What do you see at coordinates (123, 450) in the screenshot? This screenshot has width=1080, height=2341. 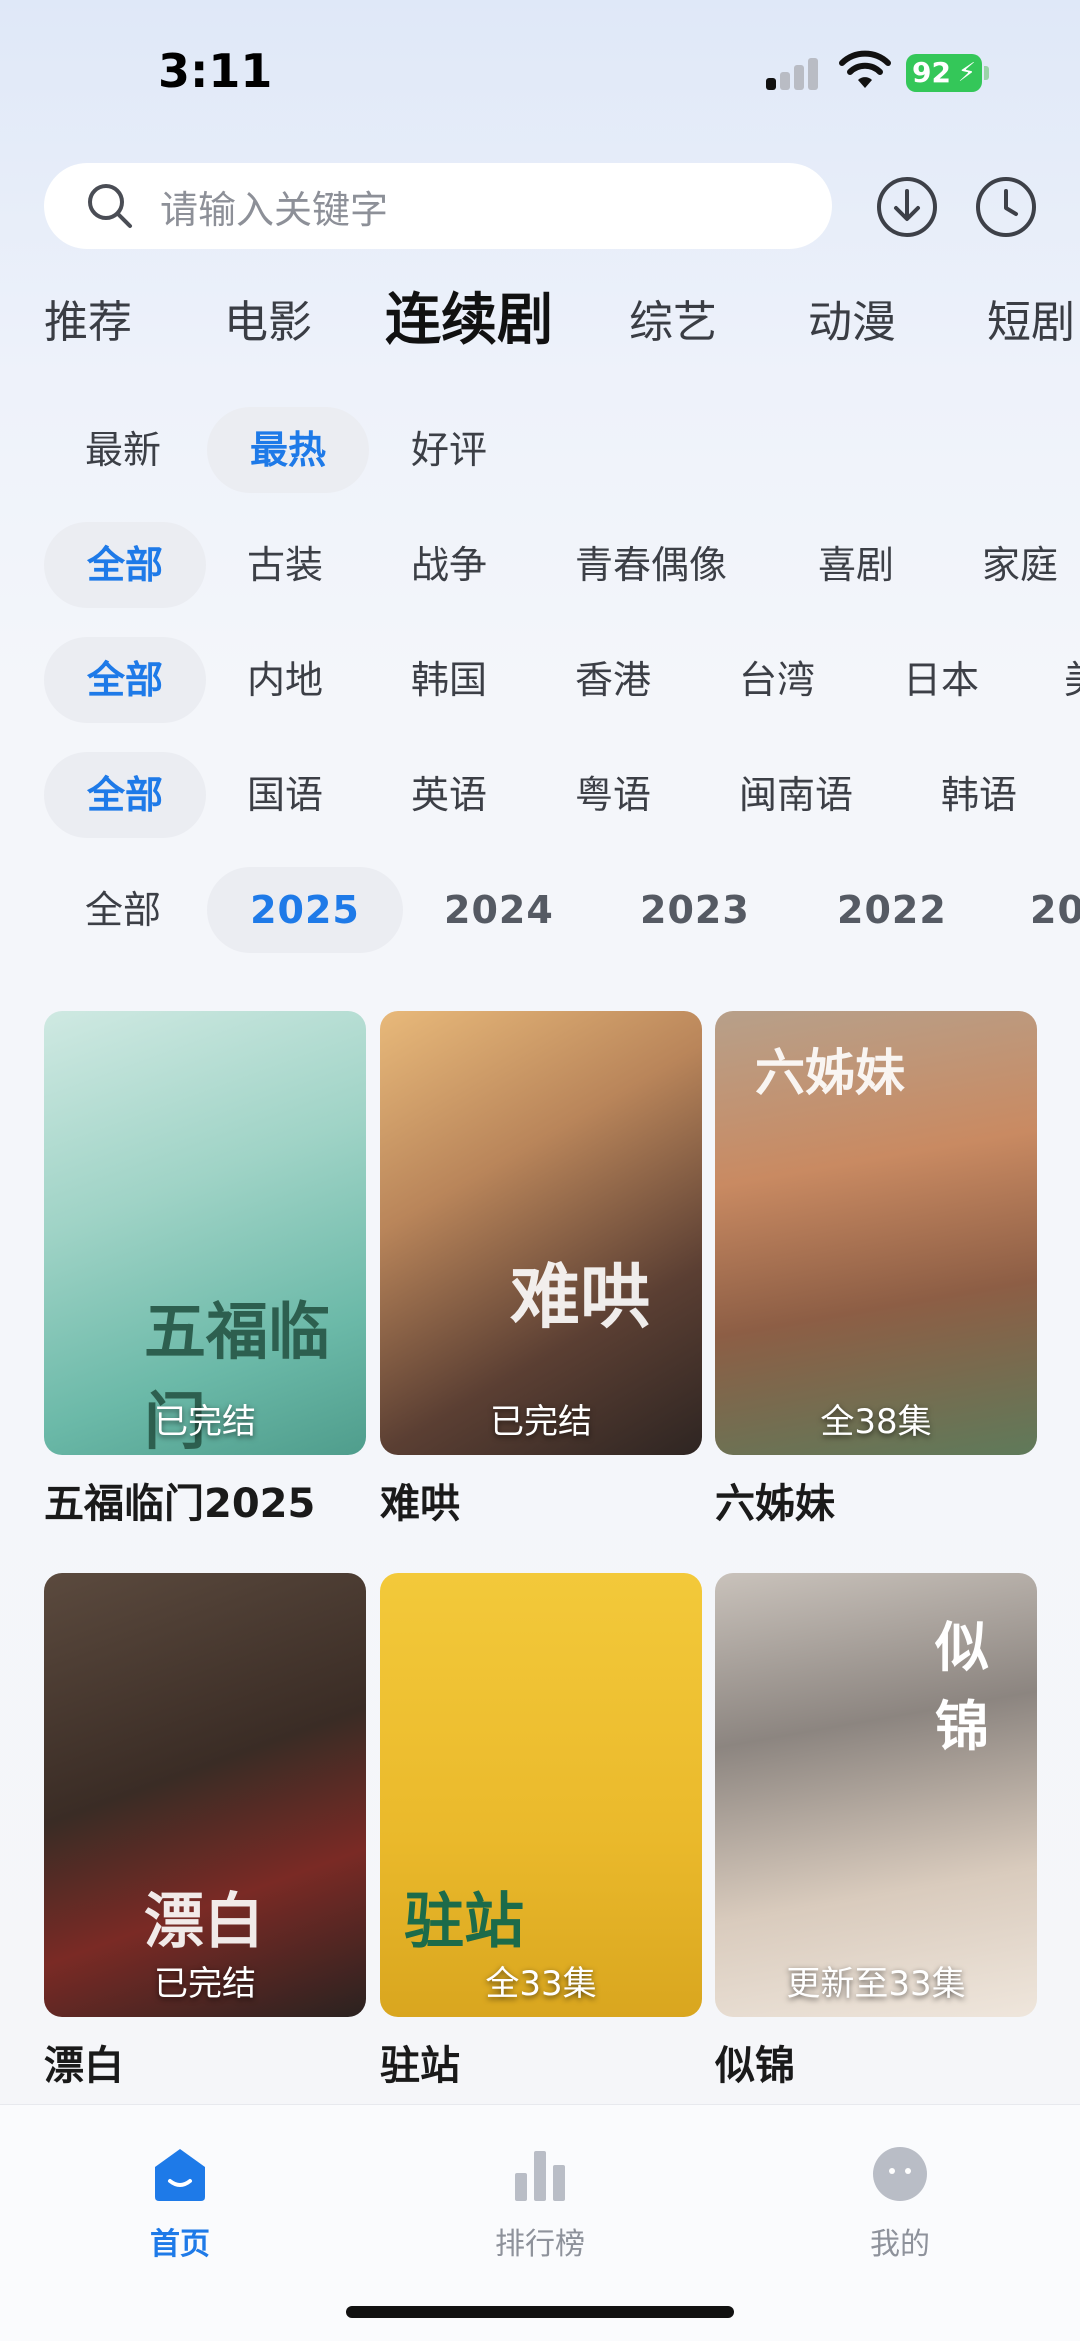 I see `sort-newest: 最新` at bounding box center [123, 450].